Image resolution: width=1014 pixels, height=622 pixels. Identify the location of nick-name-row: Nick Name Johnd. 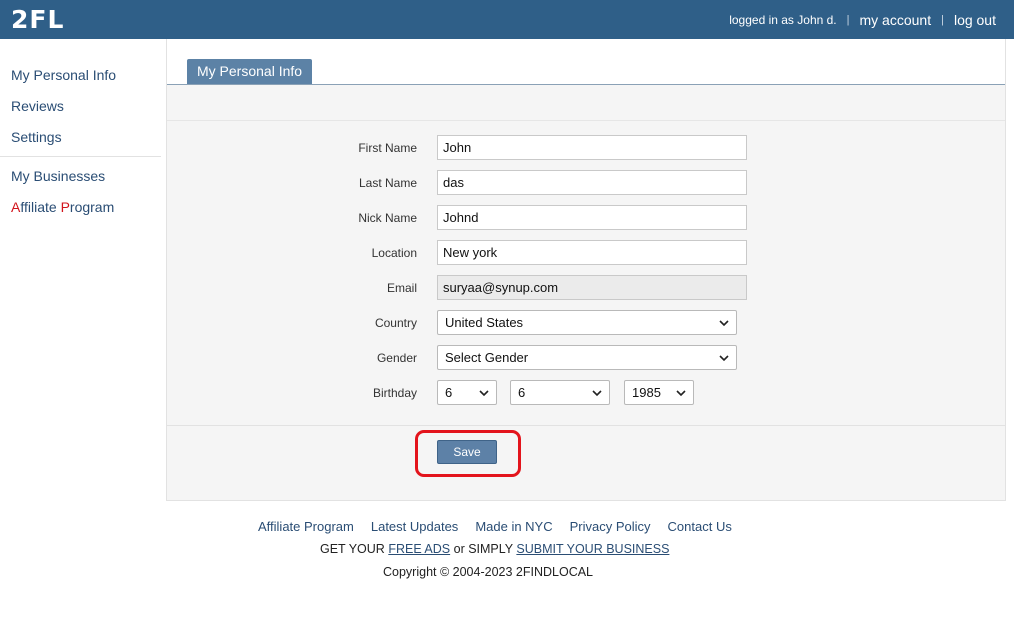
(586, 218).